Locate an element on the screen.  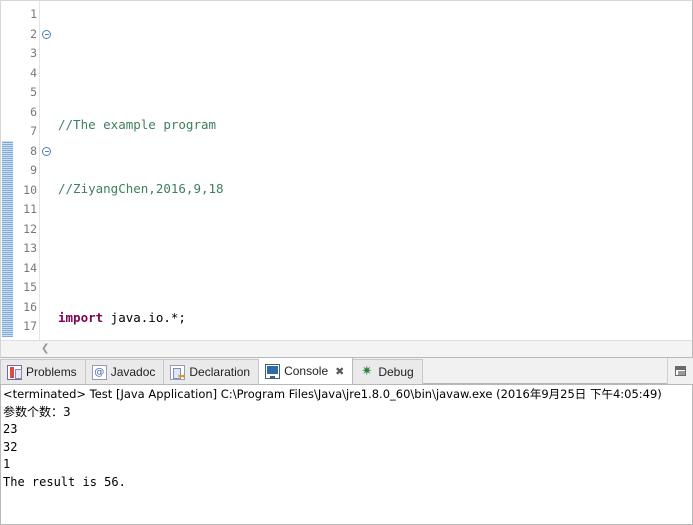
console-line: 参数个数：3 is located at coordinates (37, 411).